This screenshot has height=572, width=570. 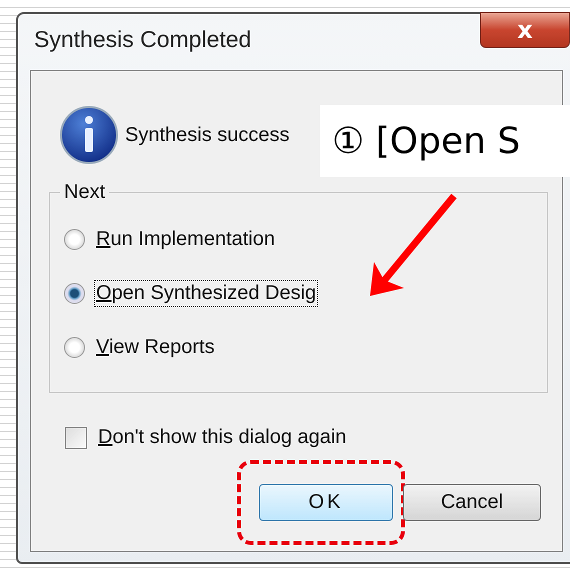 What do you see at coordinates (76, 437) in the screenshot?
I see `checkbox` at bounding box center [76, 437].